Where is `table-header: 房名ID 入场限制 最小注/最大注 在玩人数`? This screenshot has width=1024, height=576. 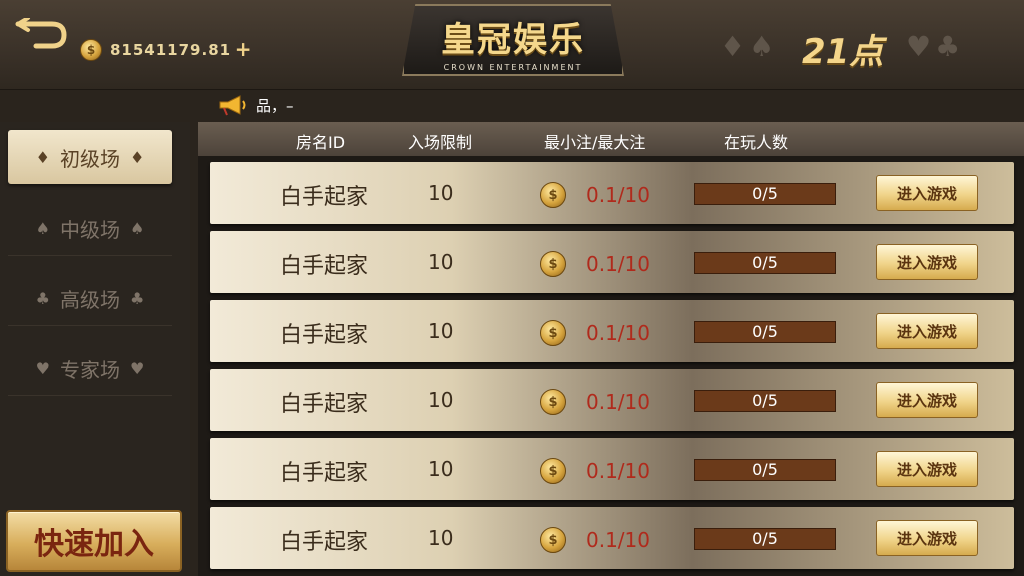 table-header: 房名ID 入场限制 最小注/最大注 在玩人数 is located at coordinates (611, 139).